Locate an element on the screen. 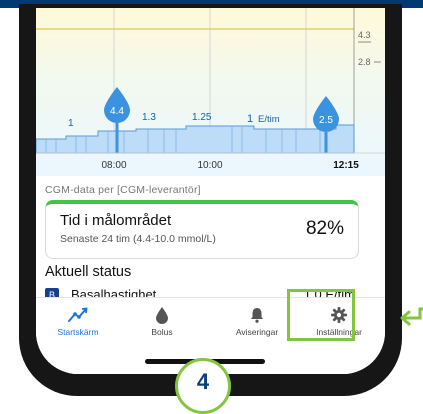 Image resolution: width=423 pixels, height=414 pixels. status-heading: Aktuell status is located at coordinates (88, 272).